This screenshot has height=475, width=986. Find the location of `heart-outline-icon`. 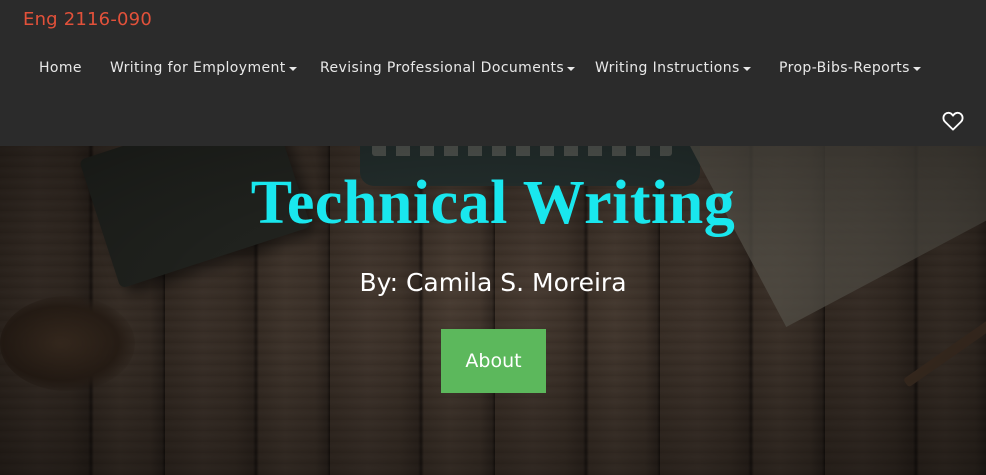

heart-outline-icon is located at coordinates (953, 121).